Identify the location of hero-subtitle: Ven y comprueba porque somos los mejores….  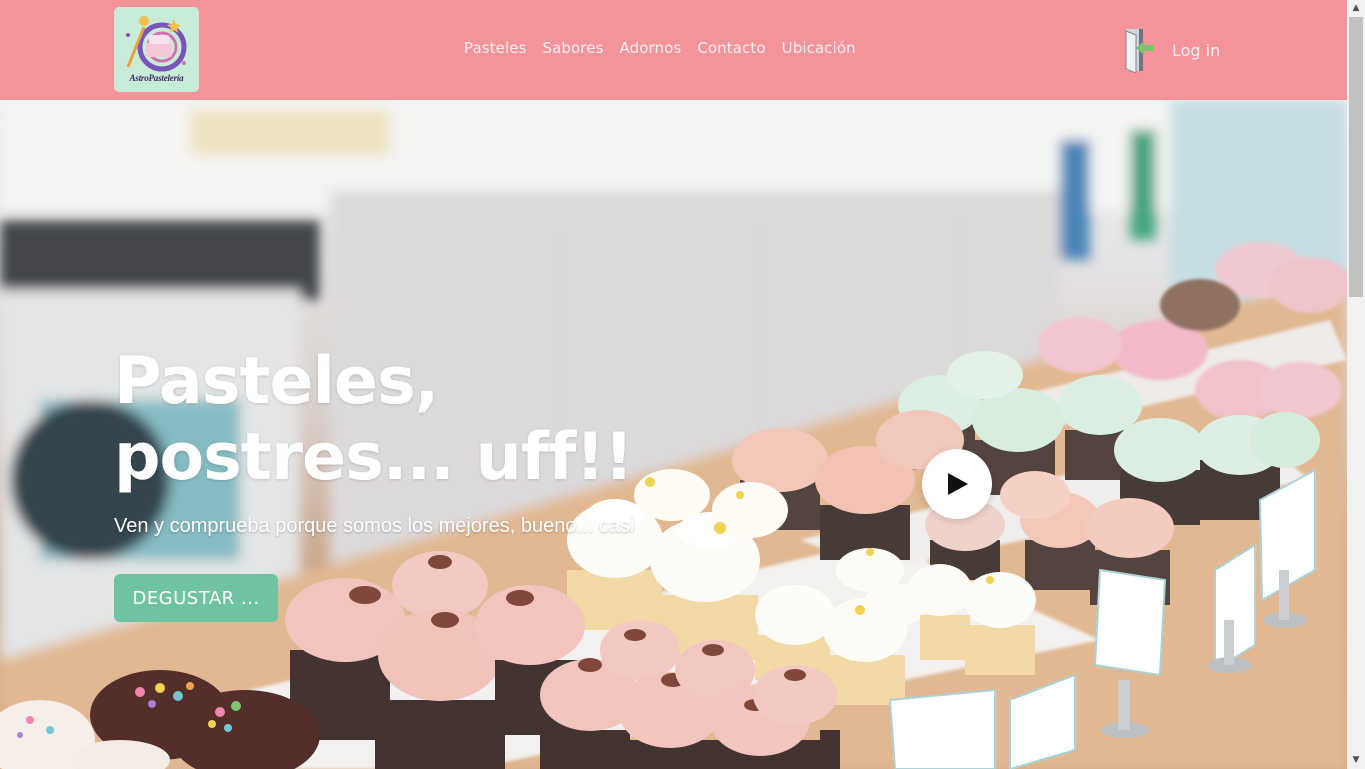
(374, 526).